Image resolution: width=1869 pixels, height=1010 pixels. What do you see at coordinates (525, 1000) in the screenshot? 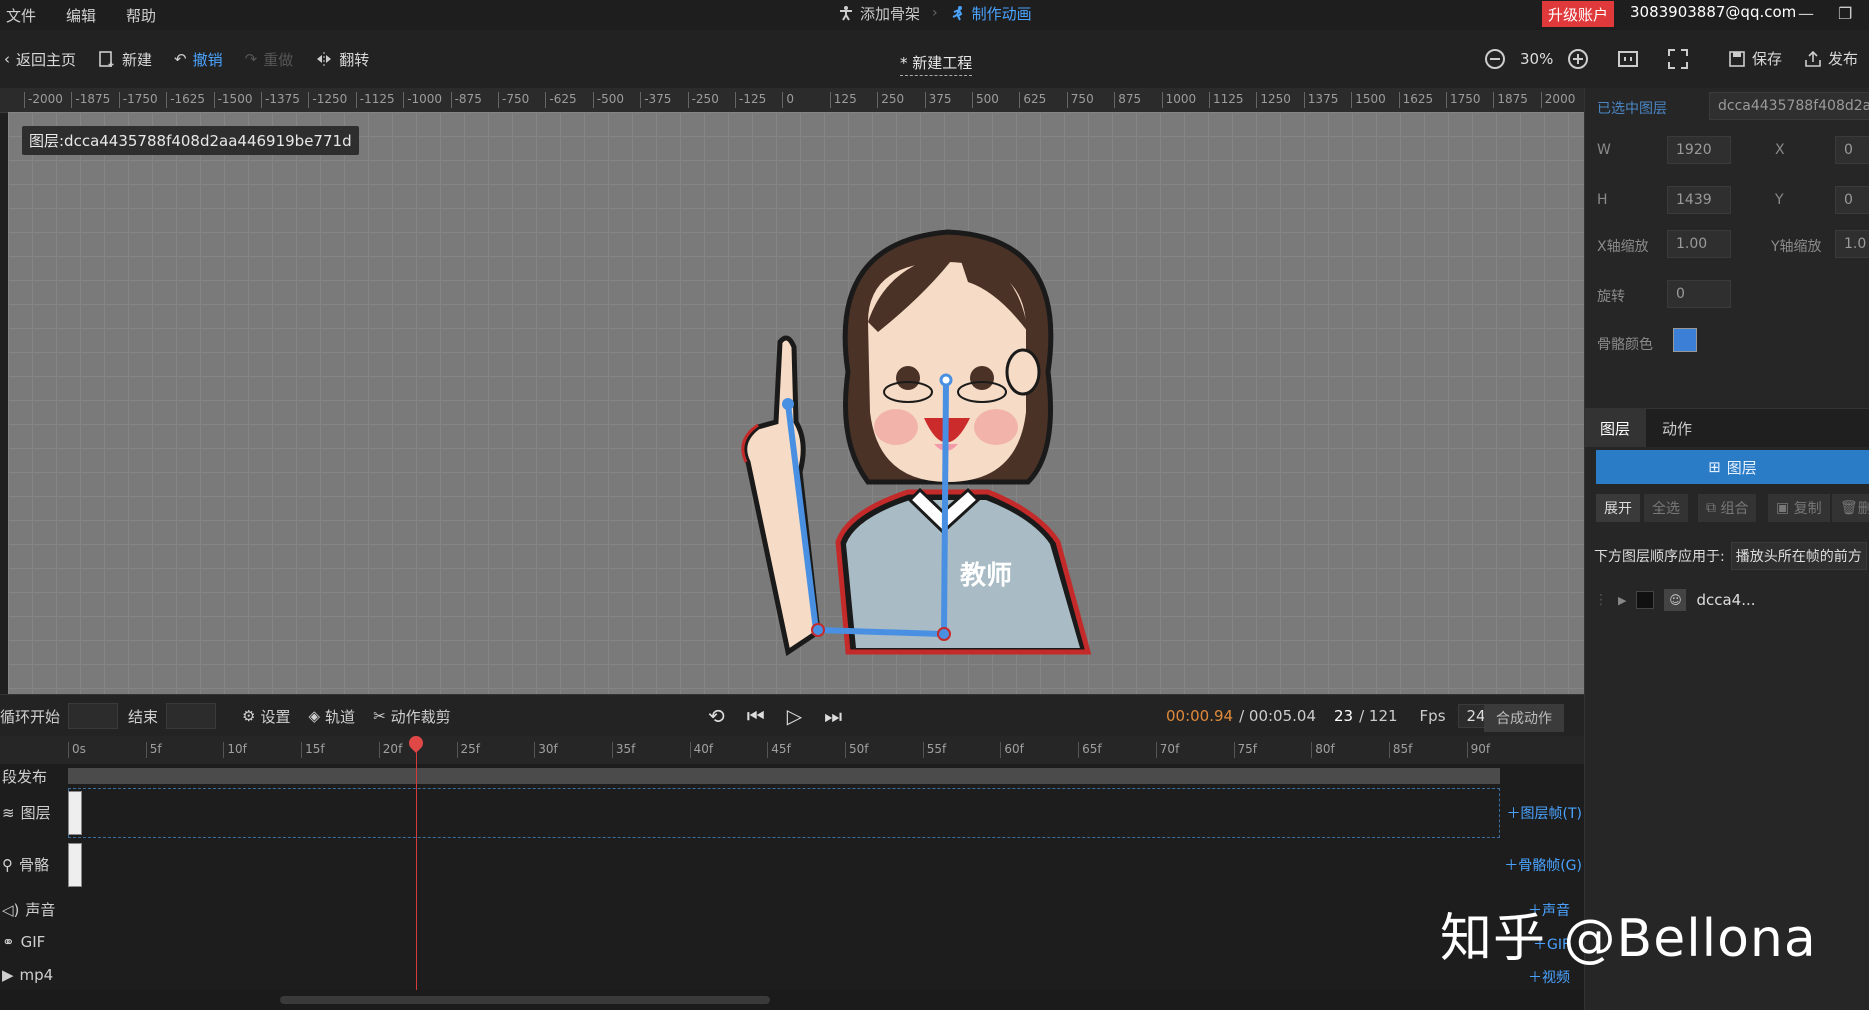
I see `scrollbar-thumb` at bounding box center [525, 1000].